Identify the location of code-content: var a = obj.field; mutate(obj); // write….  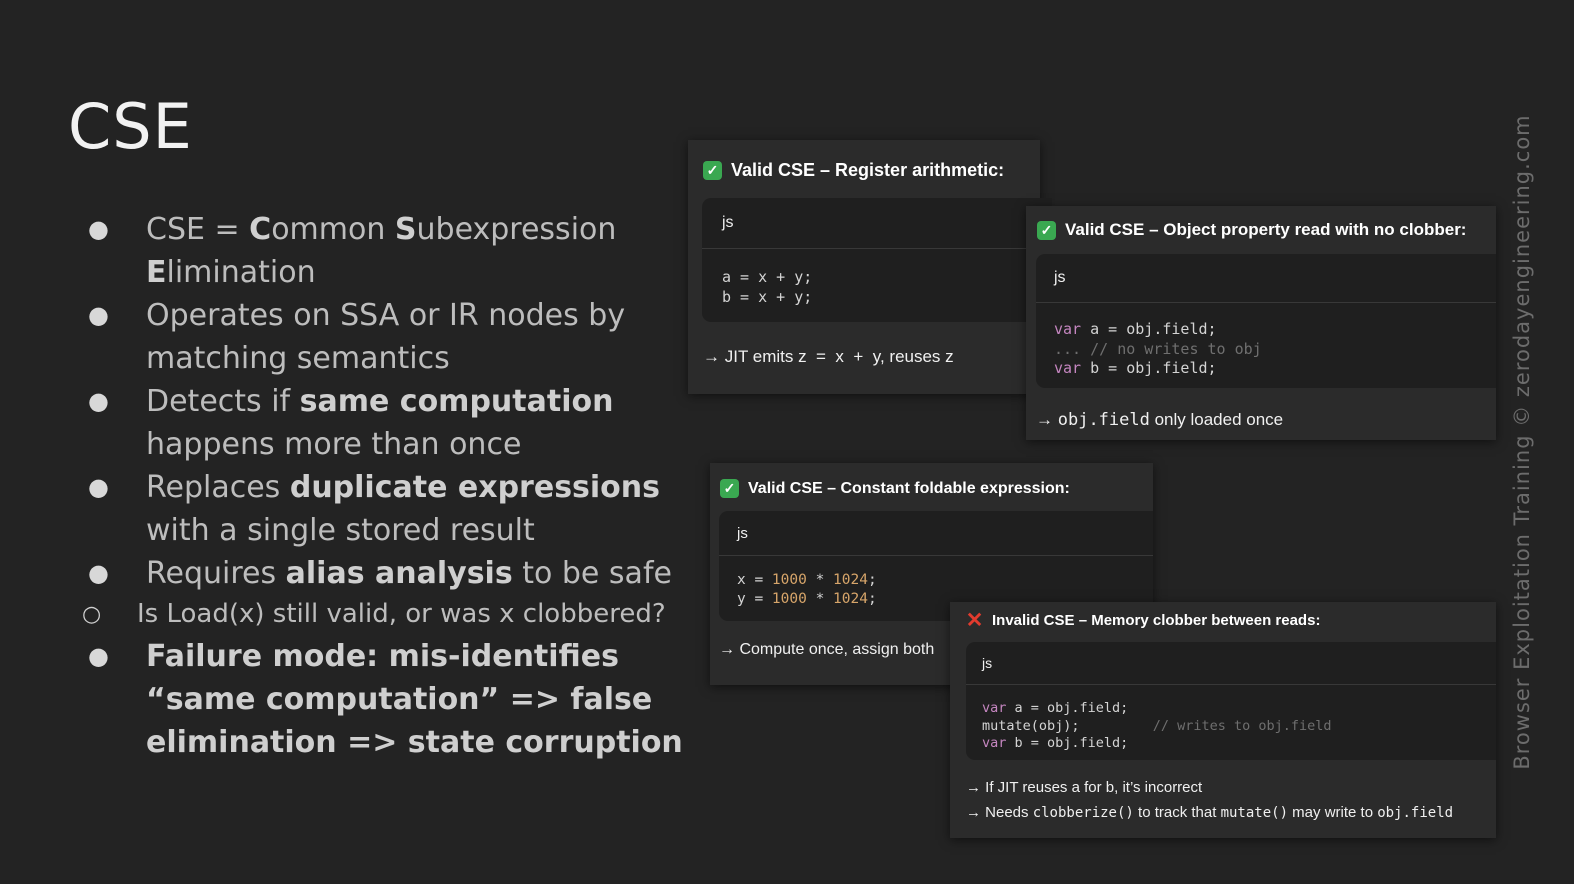
(1157, 725).